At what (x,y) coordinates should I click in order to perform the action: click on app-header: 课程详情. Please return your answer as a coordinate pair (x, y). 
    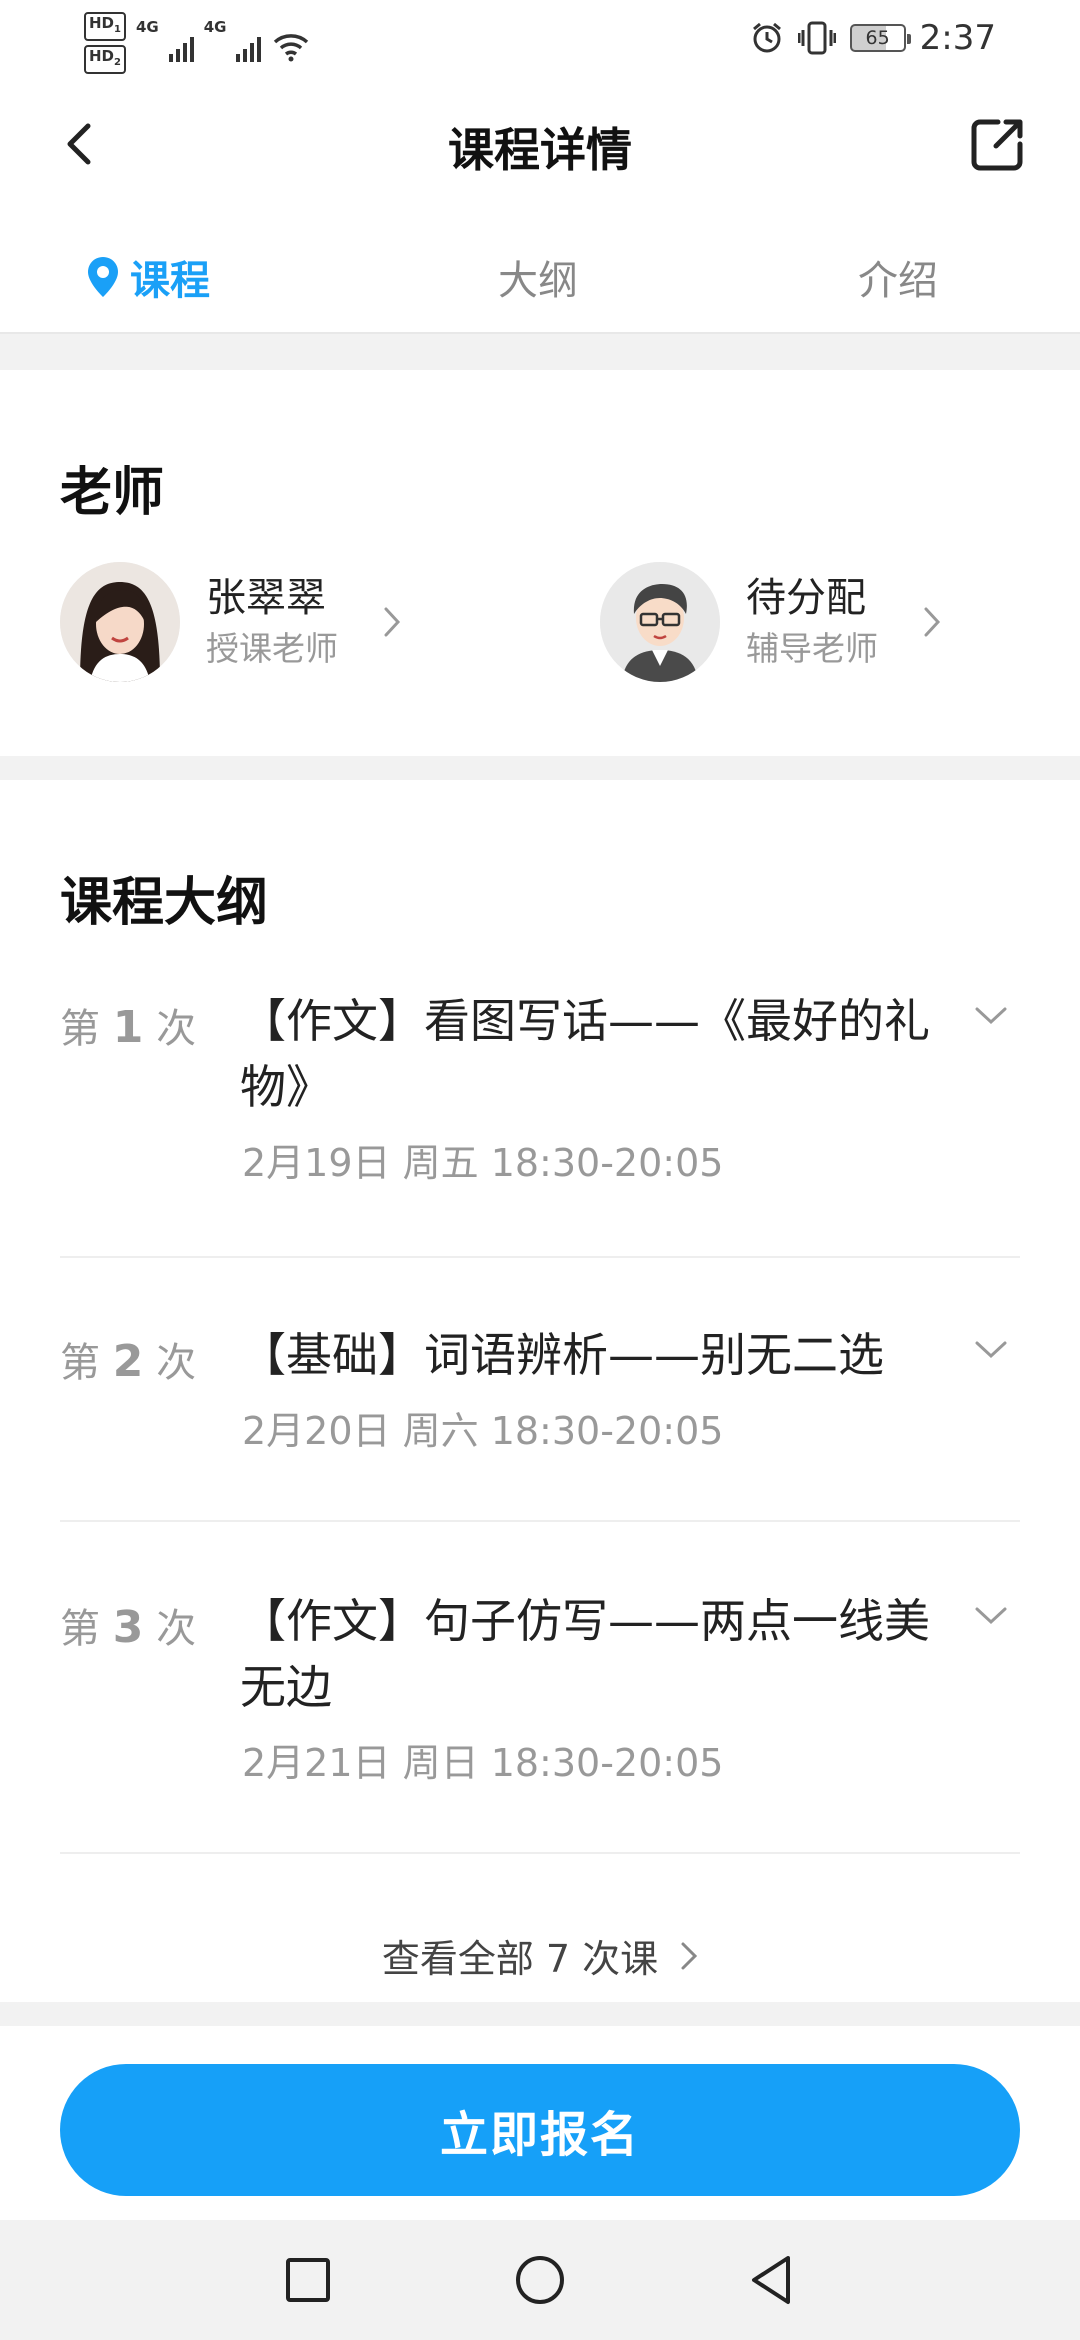
    Looking at the image, I should click on (540, 150).